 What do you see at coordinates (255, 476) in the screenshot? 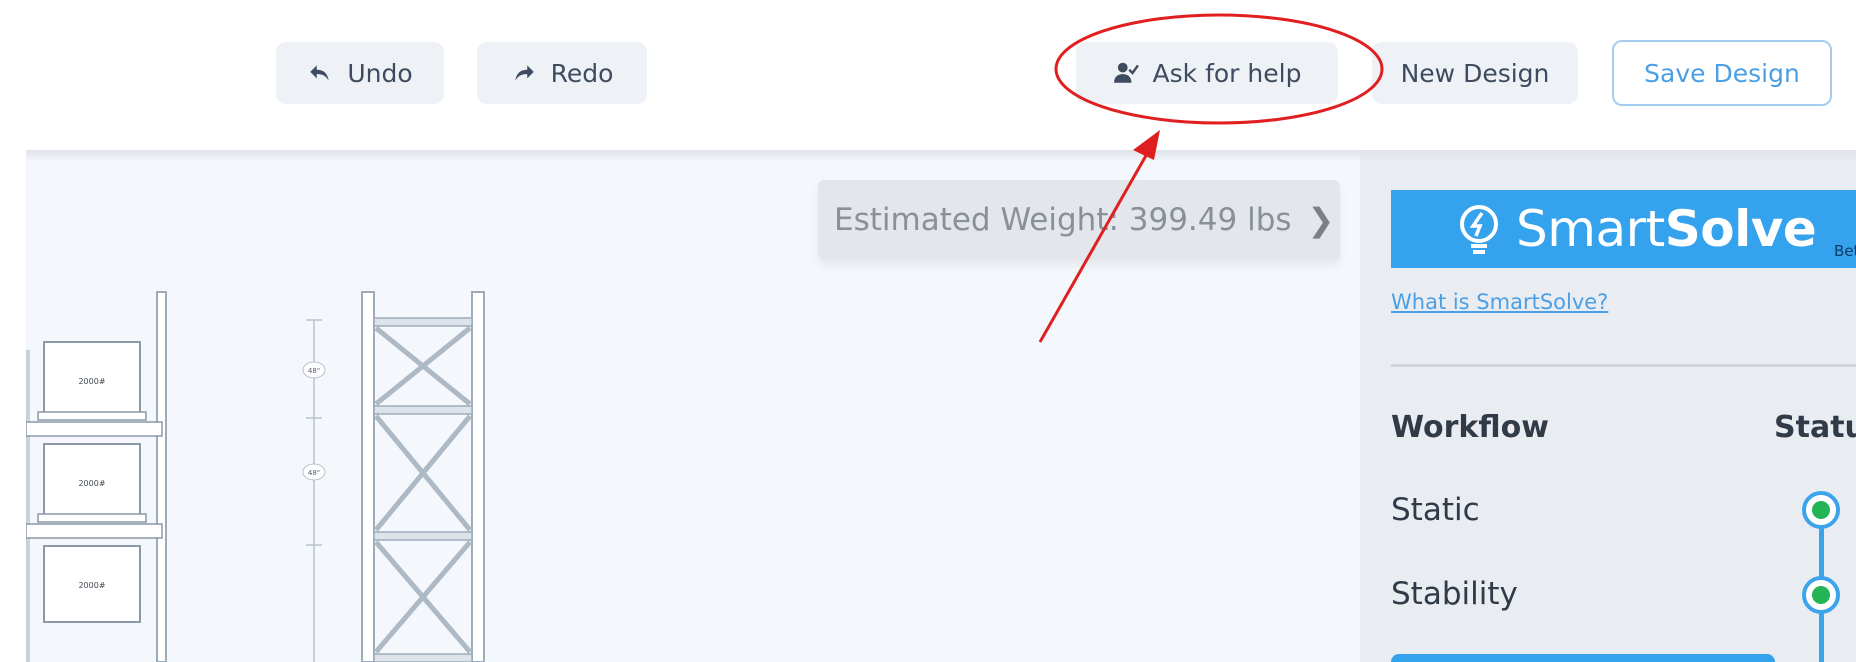
I see `rack-drawing: 2000# 2000# 2000# 48" 48"` at bounding box center [255, 476].